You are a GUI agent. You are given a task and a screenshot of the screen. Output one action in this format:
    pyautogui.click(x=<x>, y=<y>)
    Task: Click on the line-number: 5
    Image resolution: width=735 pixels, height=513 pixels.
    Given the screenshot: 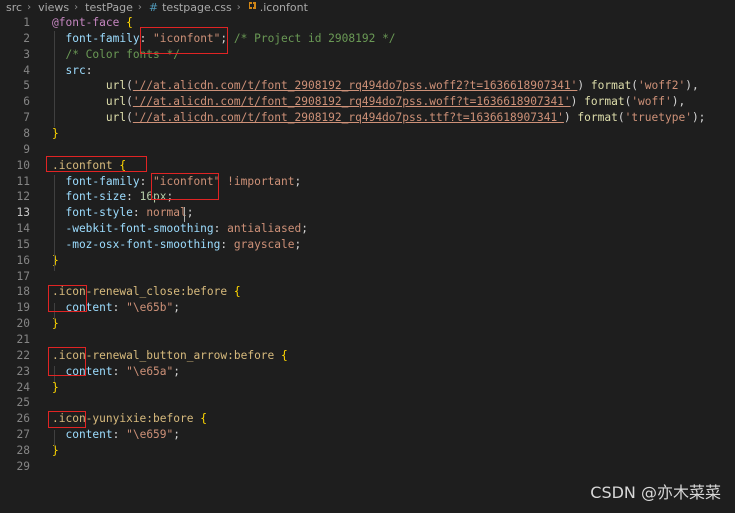 What is the action you would take?
    pyautogui.click(x=26, y=86)
    